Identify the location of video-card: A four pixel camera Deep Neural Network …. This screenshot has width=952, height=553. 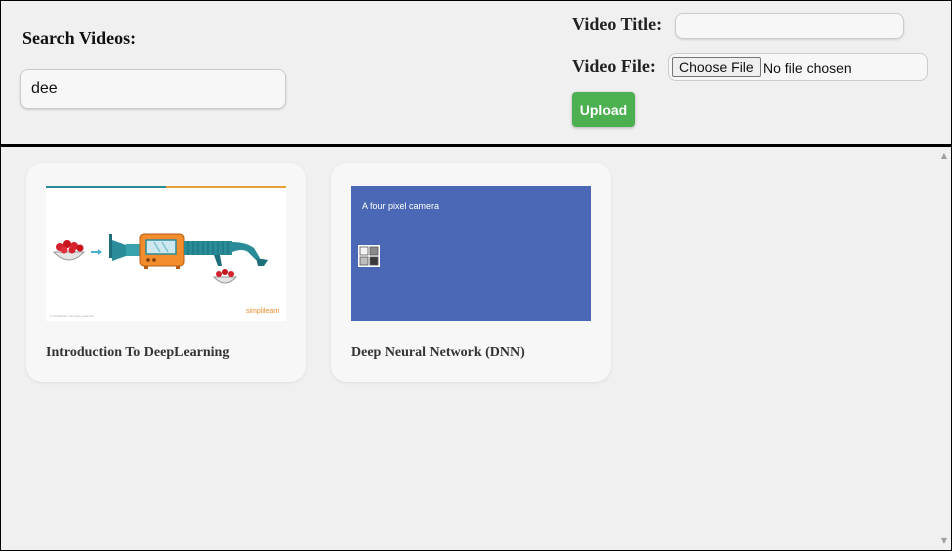
(471, 272).